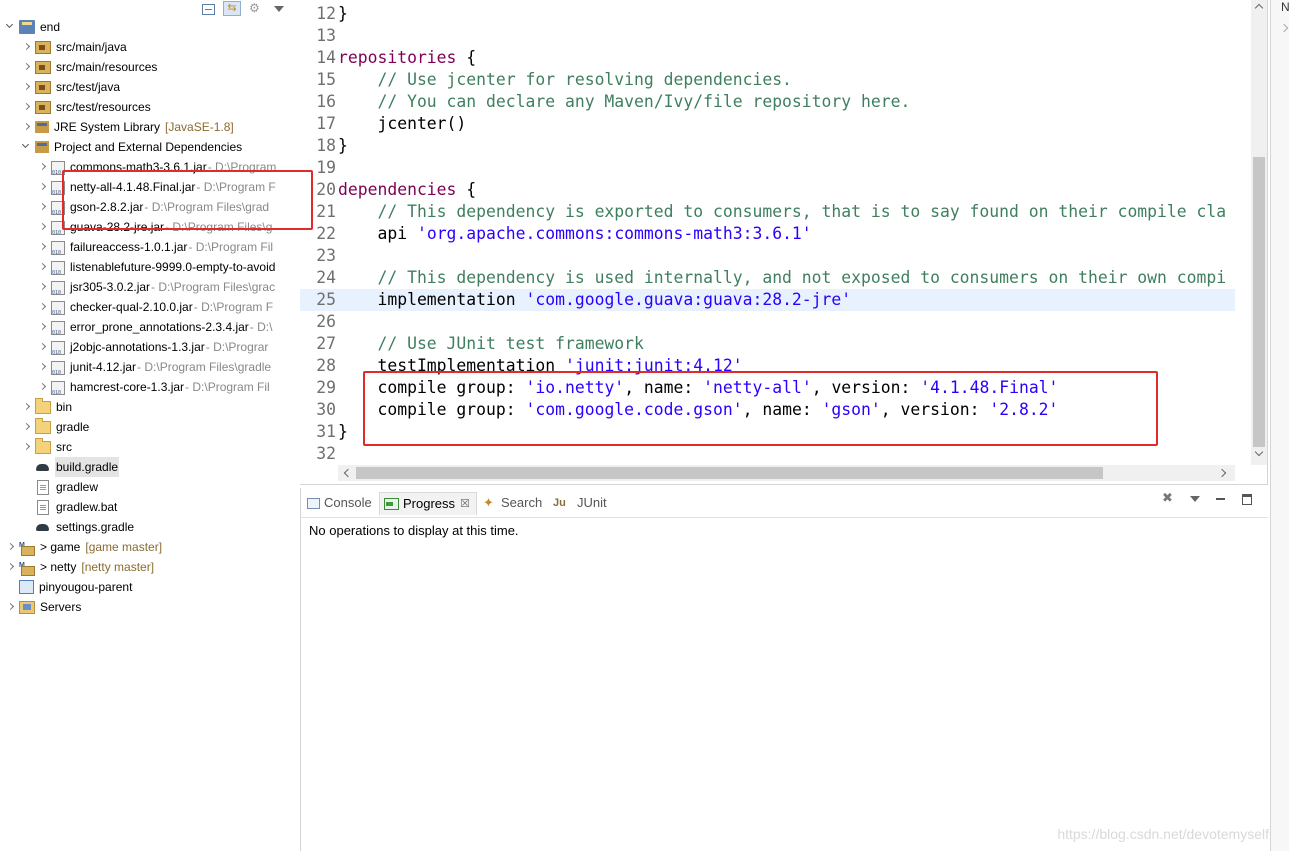  What do you see at coordinates (132, 147) in the screenshot?
I see `tree-item: Project and External Dependencies` at bounding box center [132, 147].